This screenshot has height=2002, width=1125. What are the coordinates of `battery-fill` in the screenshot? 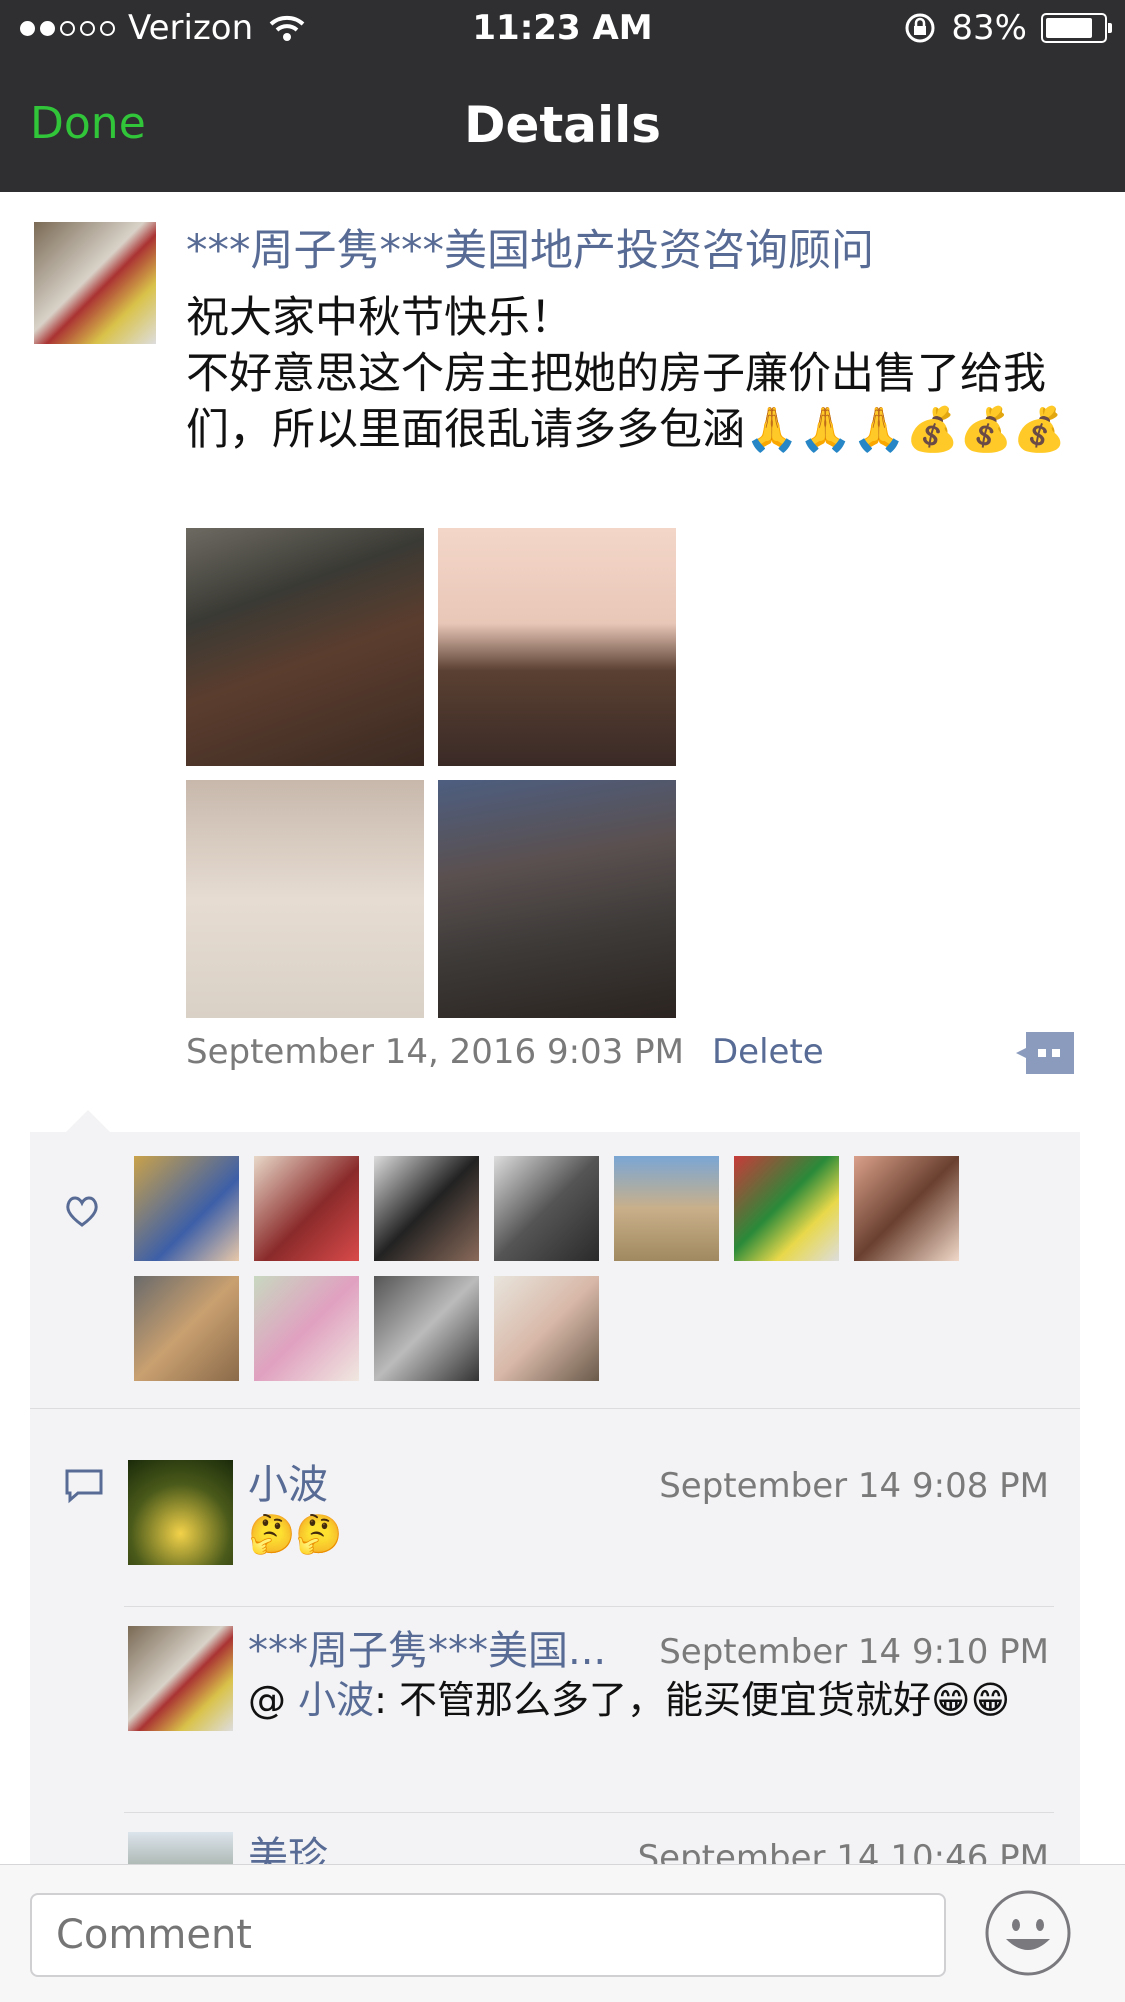 It's located at (1069, 28).